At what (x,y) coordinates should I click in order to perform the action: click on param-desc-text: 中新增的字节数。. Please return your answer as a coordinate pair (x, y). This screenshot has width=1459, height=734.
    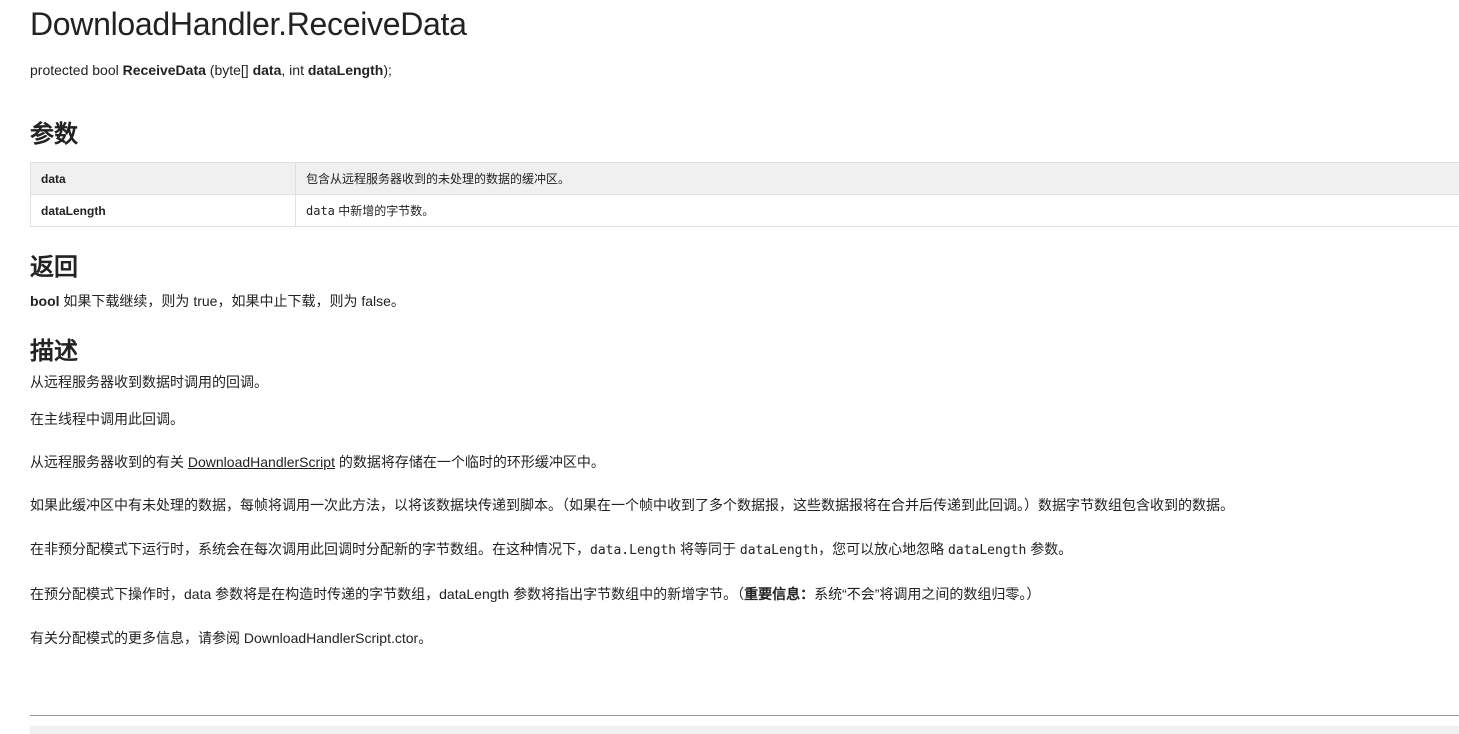
    Looking at the image, I should click on (384, 211).